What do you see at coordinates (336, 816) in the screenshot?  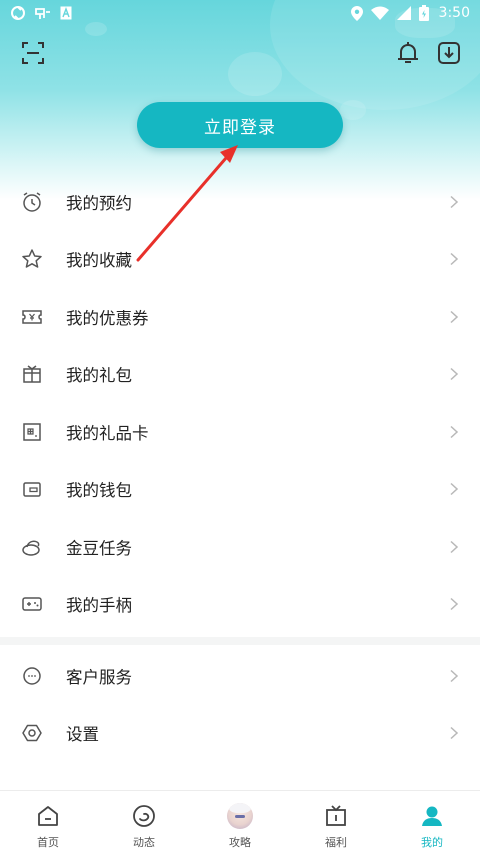 I see `tv-gift-icon` at bounding box center [336, 816].